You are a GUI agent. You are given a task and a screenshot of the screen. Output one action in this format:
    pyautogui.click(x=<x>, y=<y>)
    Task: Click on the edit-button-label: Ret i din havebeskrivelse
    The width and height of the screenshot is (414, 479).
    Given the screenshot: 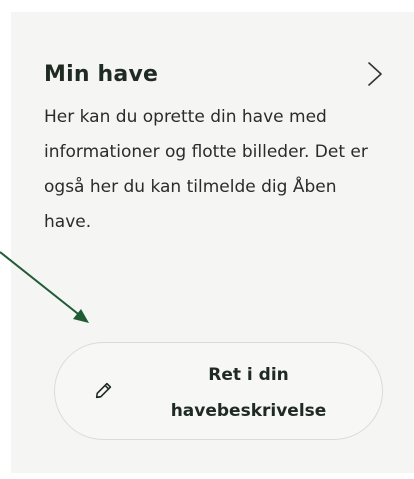 What is the action you would take?
    pyautogui.click(x=248, y=393)
    